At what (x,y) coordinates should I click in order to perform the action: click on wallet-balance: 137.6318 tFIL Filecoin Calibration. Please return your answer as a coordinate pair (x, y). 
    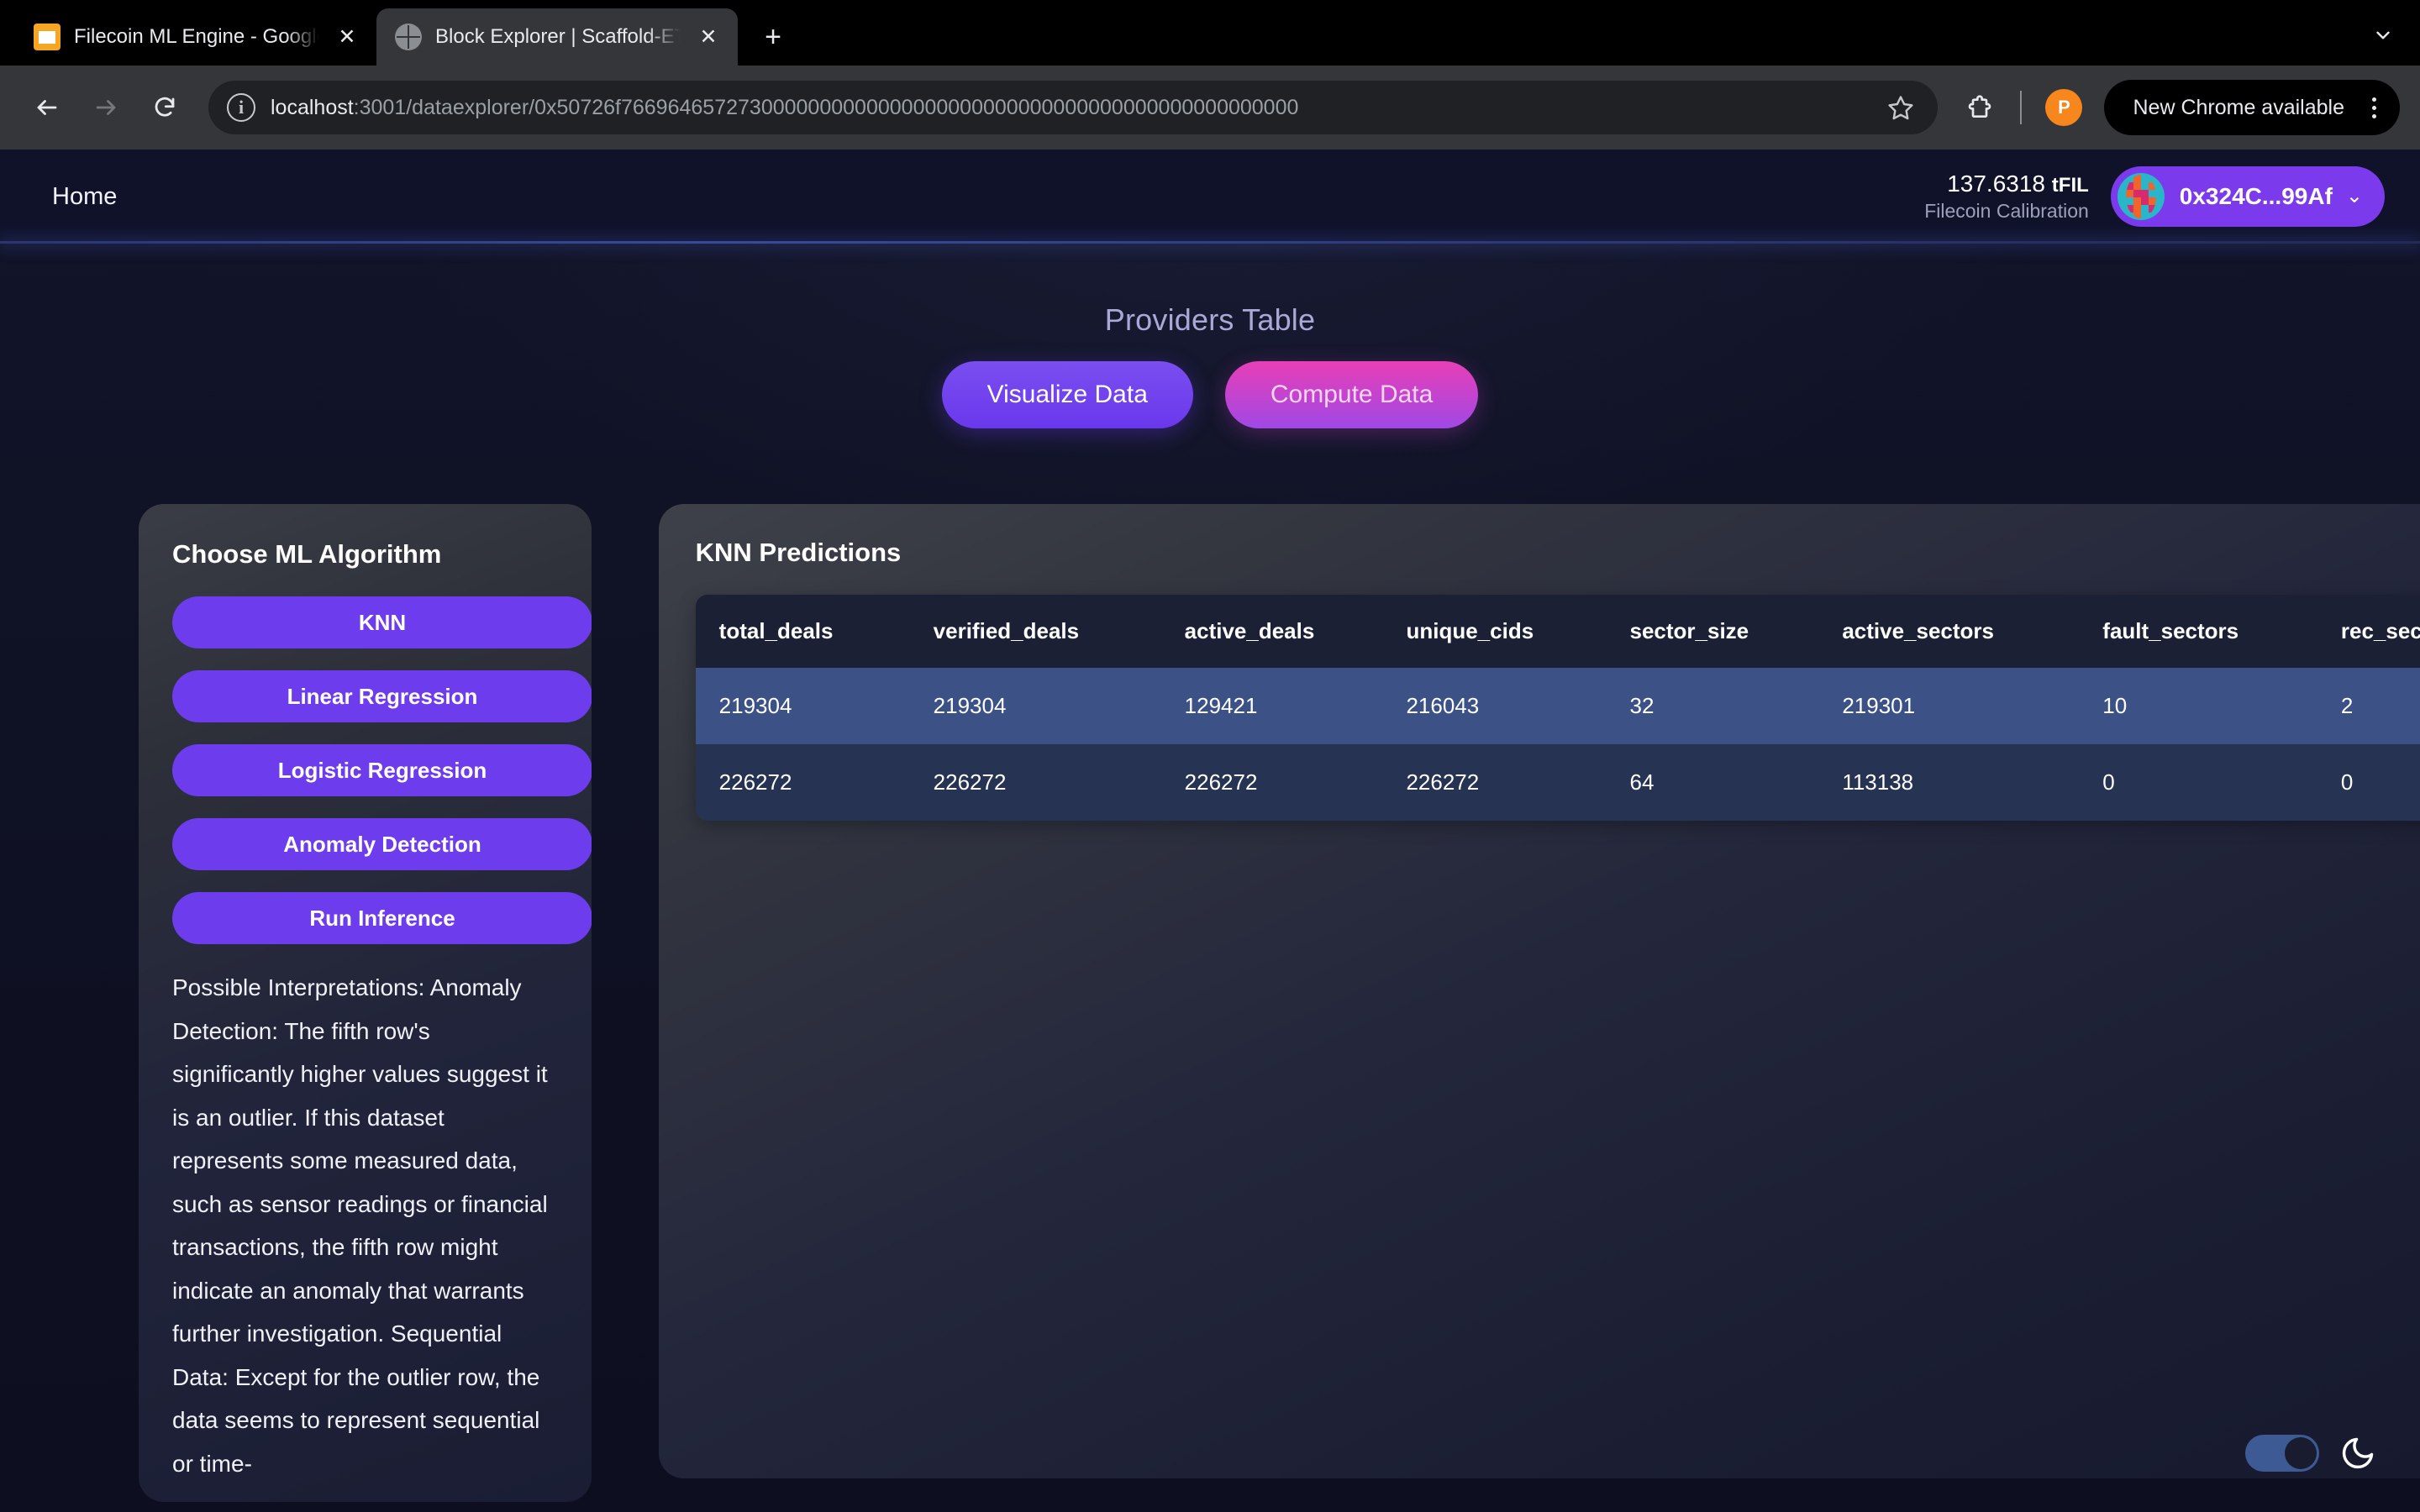
    Looking at the image, I should click on (2006, 196).